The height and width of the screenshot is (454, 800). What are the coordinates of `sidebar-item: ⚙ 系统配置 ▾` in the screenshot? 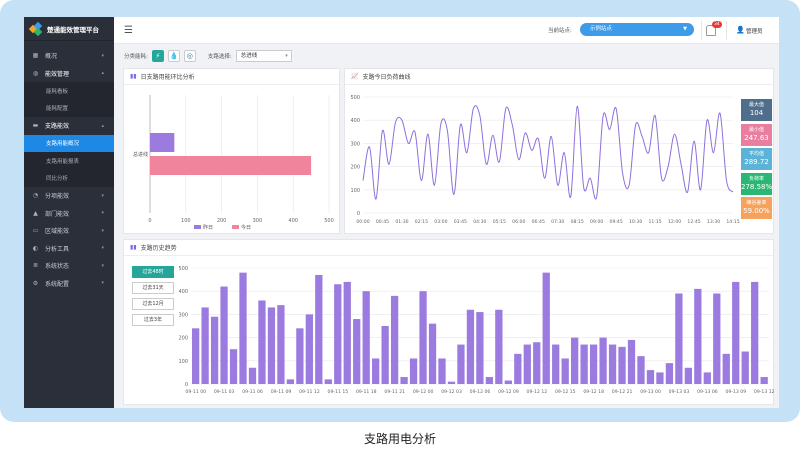 It's located at (69, 284).